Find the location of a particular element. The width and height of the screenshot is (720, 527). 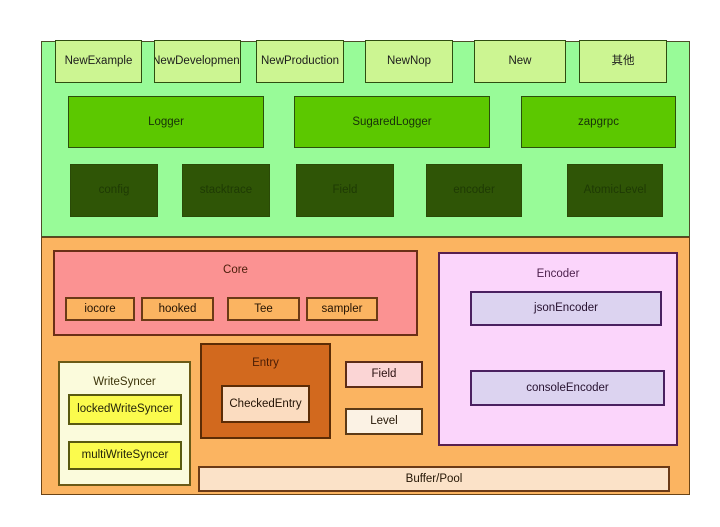

entry-item-checkedentry: CheckedEntry is located at coordinates (265, 404).